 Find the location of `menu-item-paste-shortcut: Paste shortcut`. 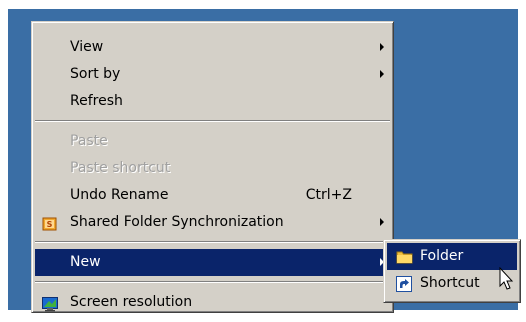

menu-item-paste-shortcut: Paste shortcut is located at coordinates (212, 168).